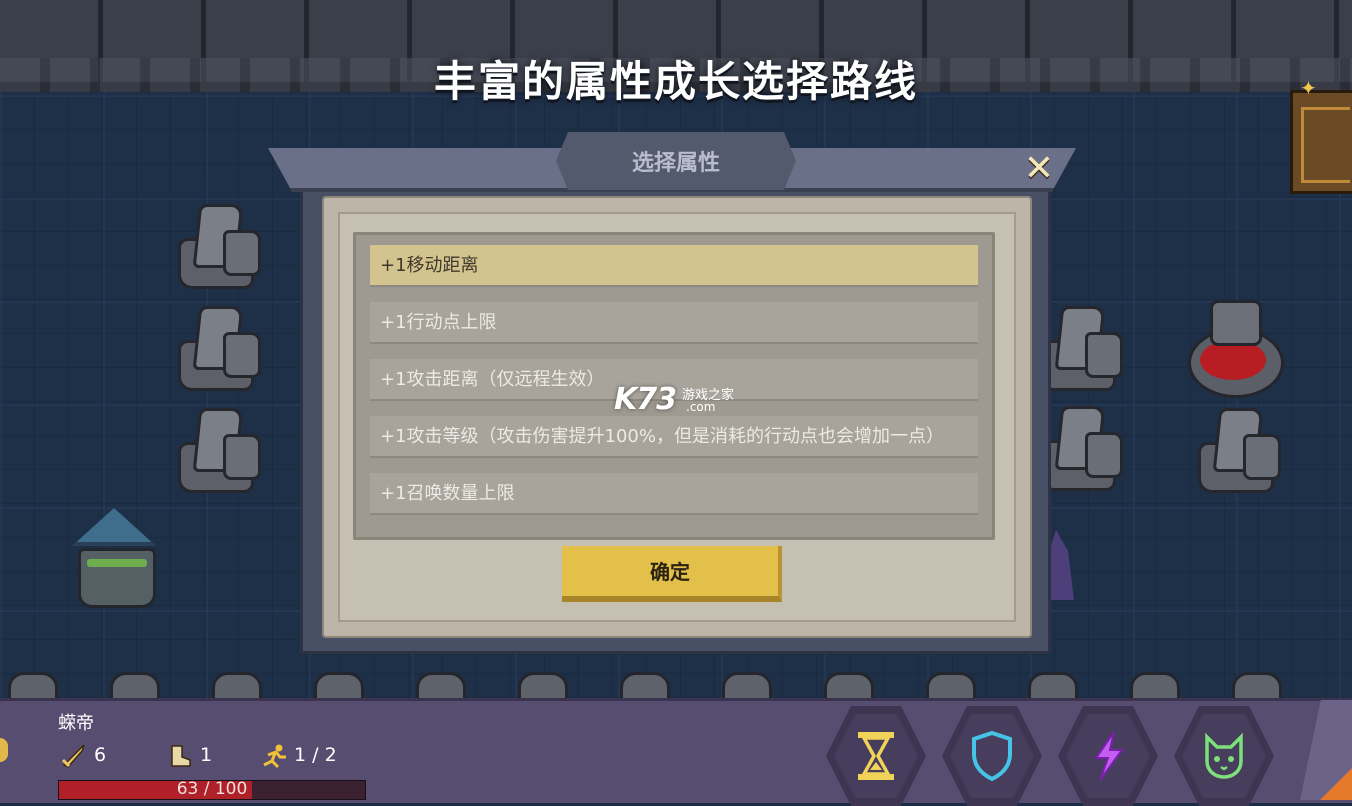  I want to click on move-stat: 1, so click(189, 755).